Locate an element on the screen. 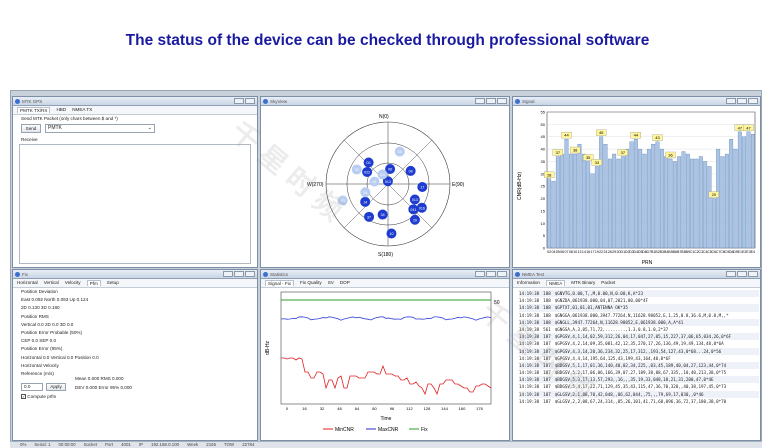  tab-mtk-binary: MTK Binary is located at coordinates (583, 283).